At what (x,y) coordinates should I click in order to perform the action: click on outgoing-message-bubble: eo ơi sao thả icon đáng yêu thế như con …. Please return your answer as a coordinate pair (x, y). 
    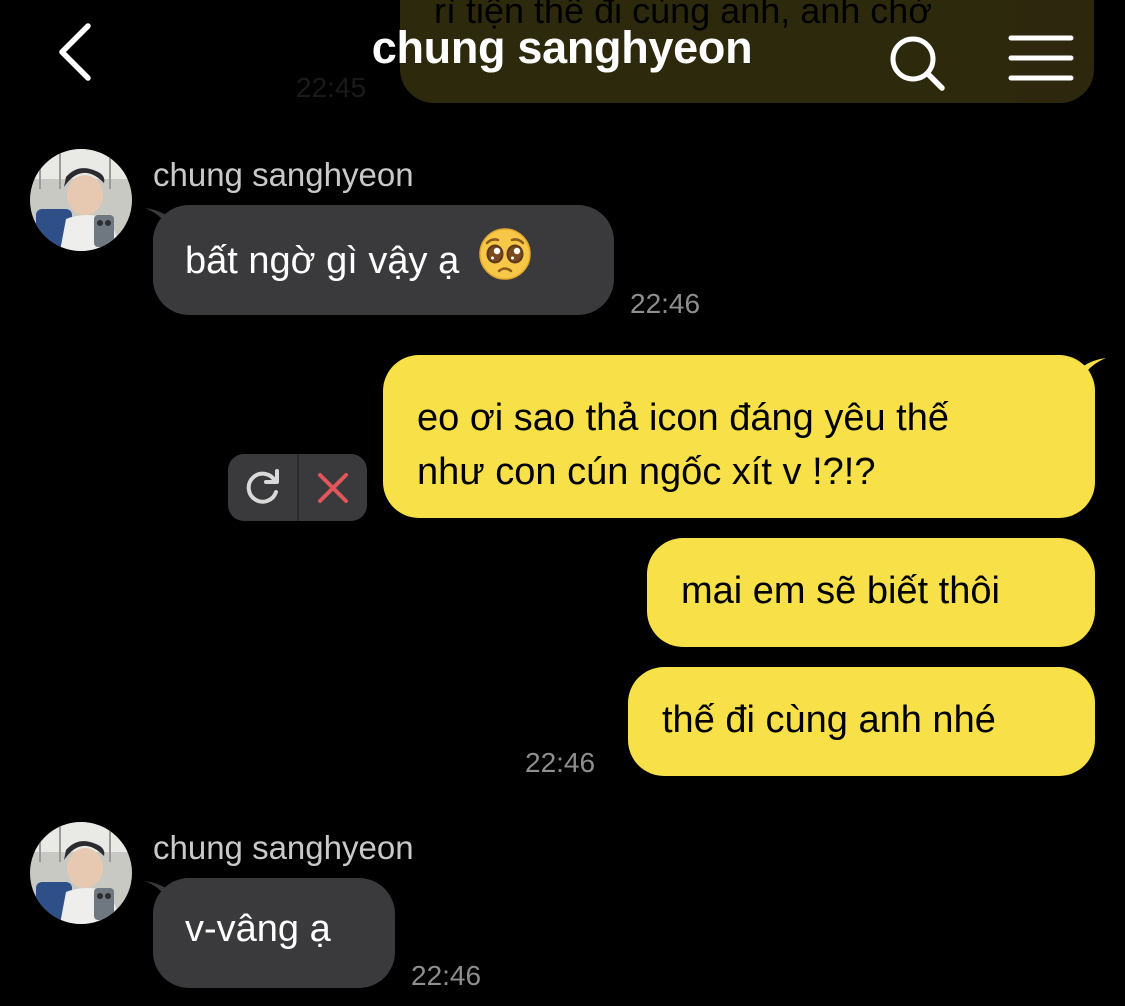
    Looking at the image, I should click on (739, 436).